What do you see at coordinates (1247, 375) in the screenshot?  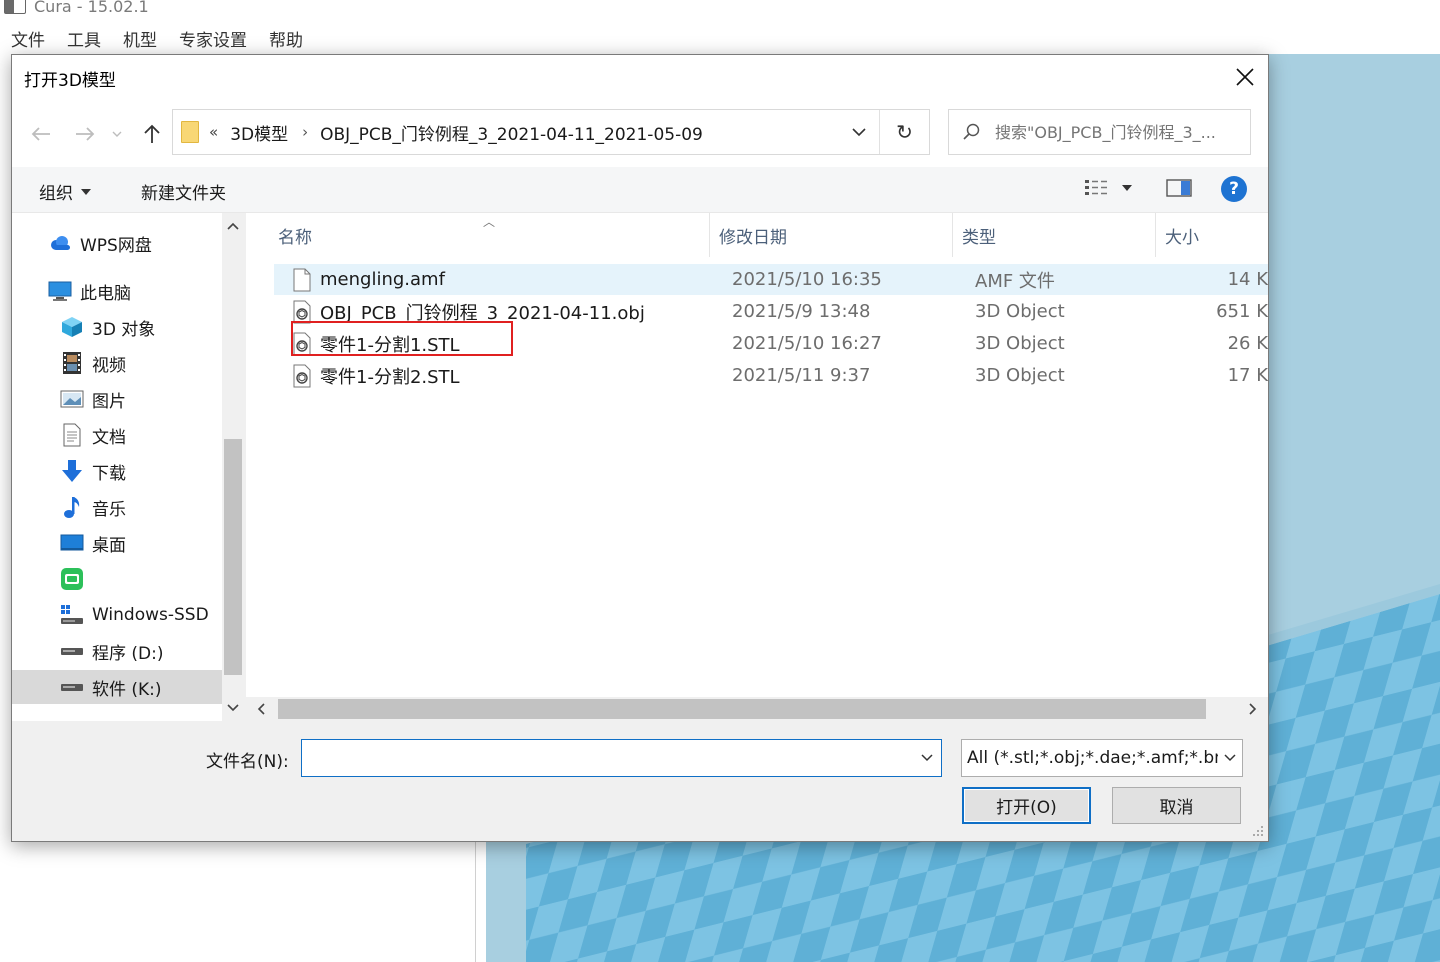 I see `file-size: 17 K` at bounding box center [1247, 375].